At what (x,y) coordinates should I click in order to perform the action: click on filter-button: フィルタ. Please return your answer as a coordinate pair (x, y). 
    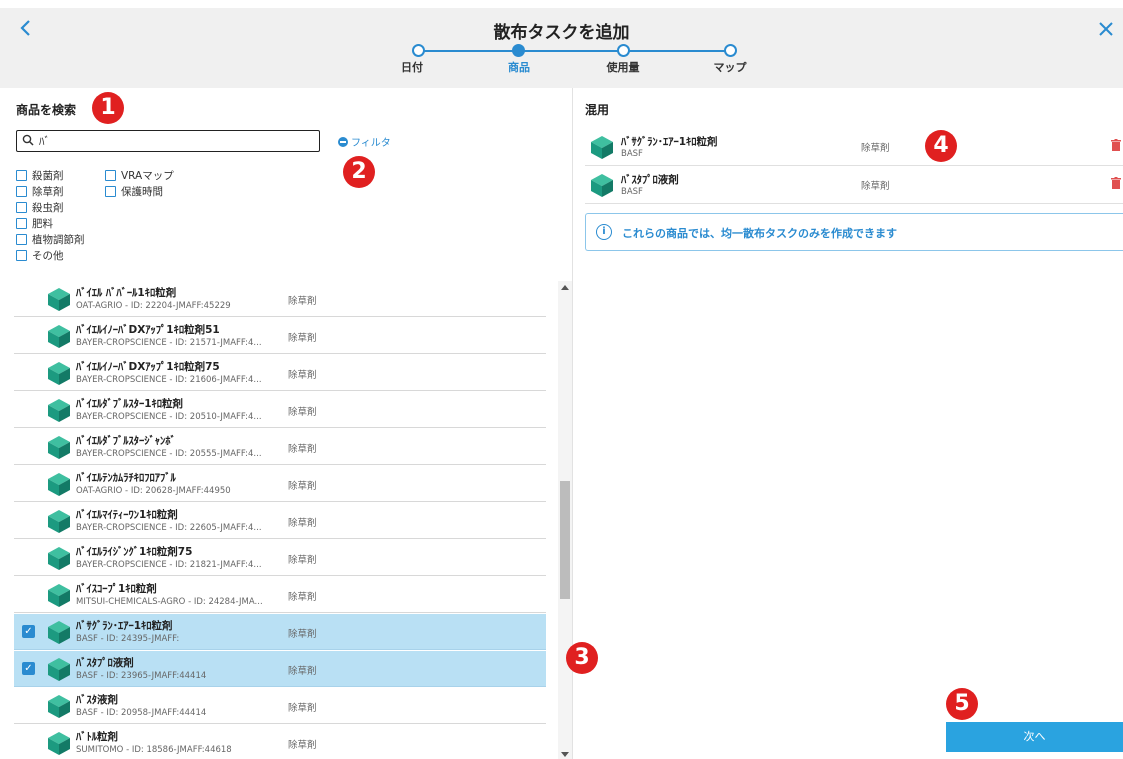
    Looking at the image, I should click on (364, 141).